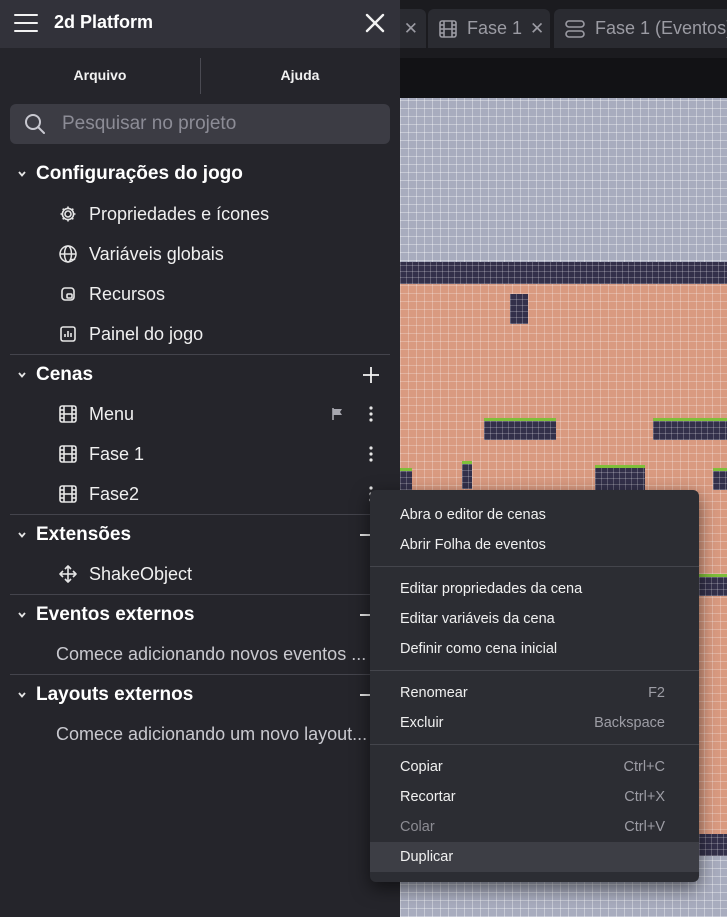  Describe the element at coordinates (200, 414) in the screenshot. I see `scene-item-menu: Menu` at that location.